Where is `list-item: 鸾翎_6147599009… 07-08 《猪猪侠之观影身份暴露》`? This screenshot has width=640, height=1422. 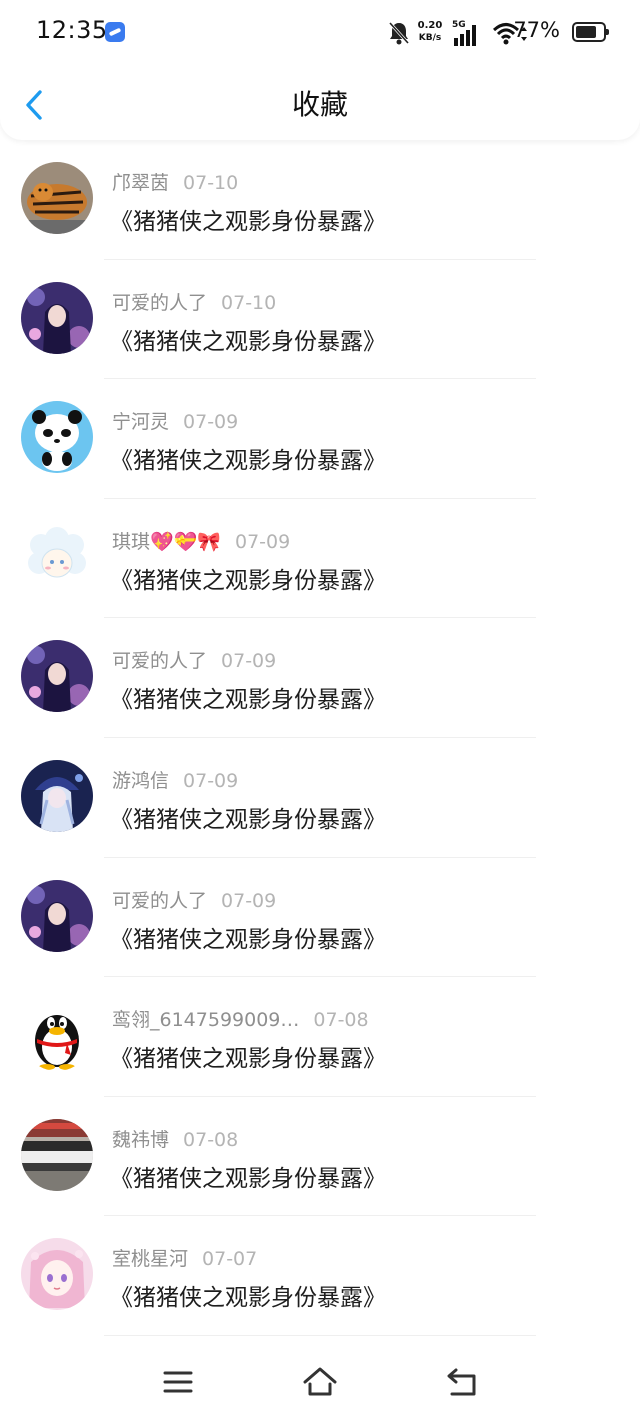
list-item: 鸾翎_6147599009… 07-08 《猪猪侠之观影身份暴露》 is located at coordinates (320, 1037).